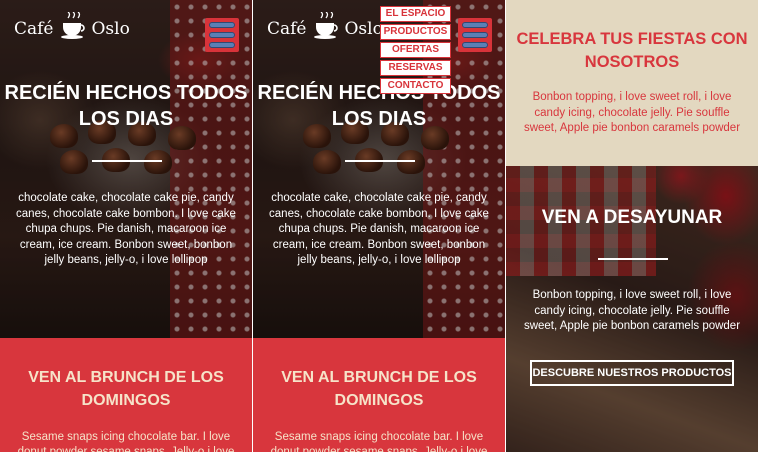 This screenshot has height=452, width=758. What do you see at coordinates (415, 86) in the screenshot?
I see `menu-item-contacto: CONTACTO` at bounding box center [415, 86].